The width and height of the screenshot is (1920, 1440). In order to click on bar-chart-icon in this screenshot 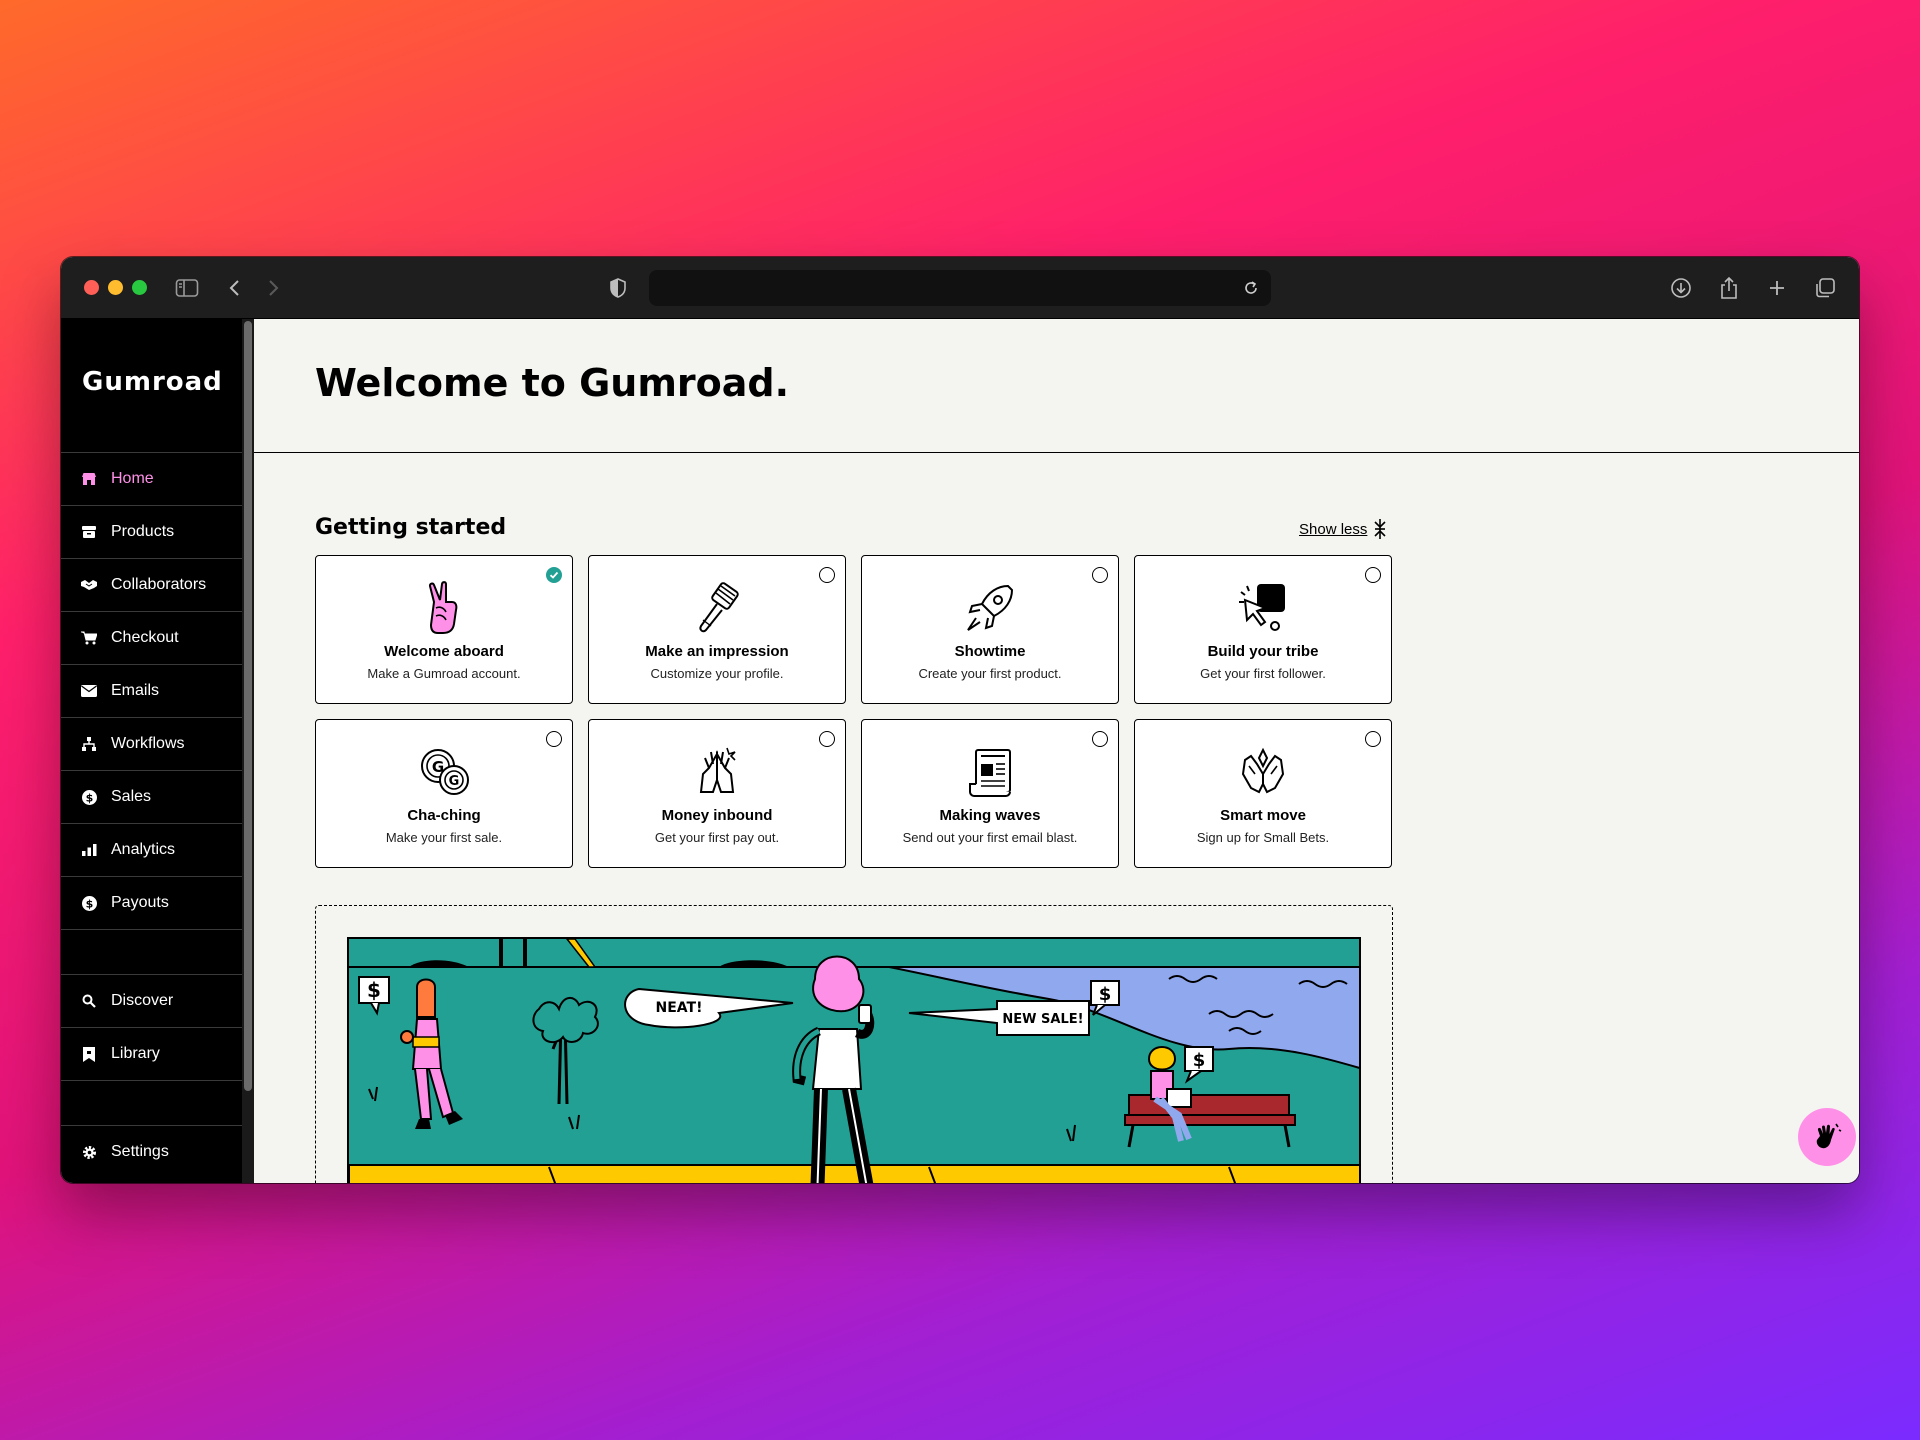, I will do `click(89, 850)`.